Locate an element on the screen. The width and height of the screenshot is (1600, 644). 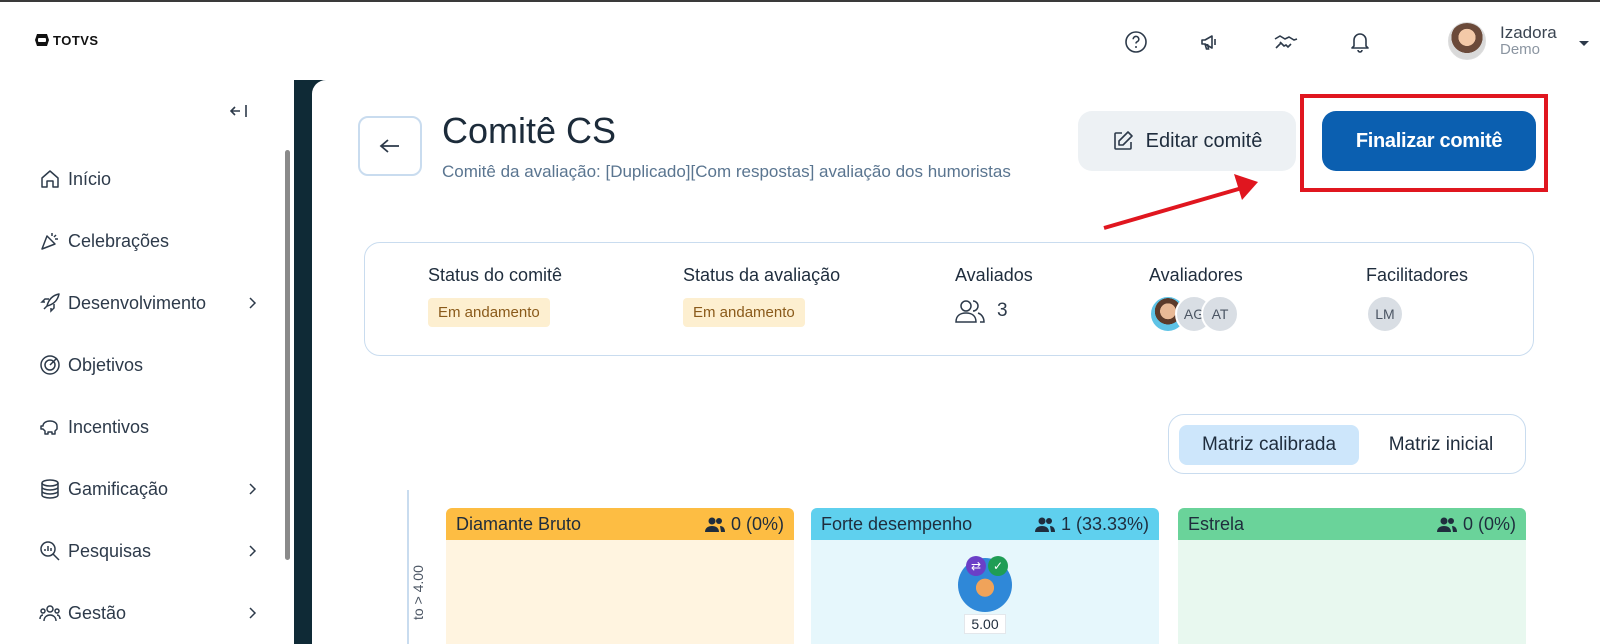
piggy-bank-icon is located at coordinates (50, 427).